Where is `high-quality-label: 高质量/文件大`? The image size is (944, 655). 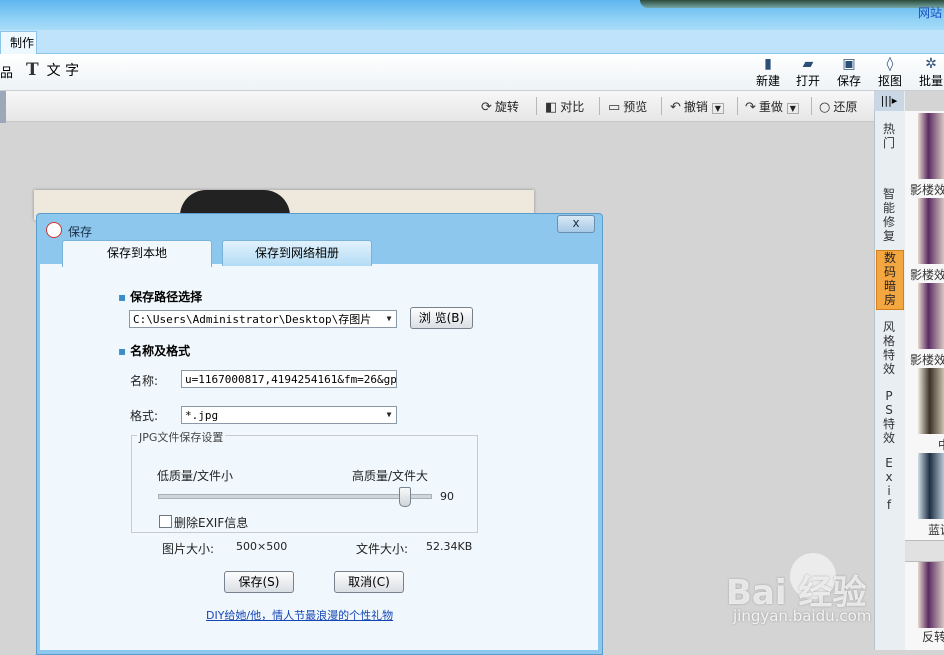
high-quality-label: 高质量/文件大 is located at coordinates (390, 476).